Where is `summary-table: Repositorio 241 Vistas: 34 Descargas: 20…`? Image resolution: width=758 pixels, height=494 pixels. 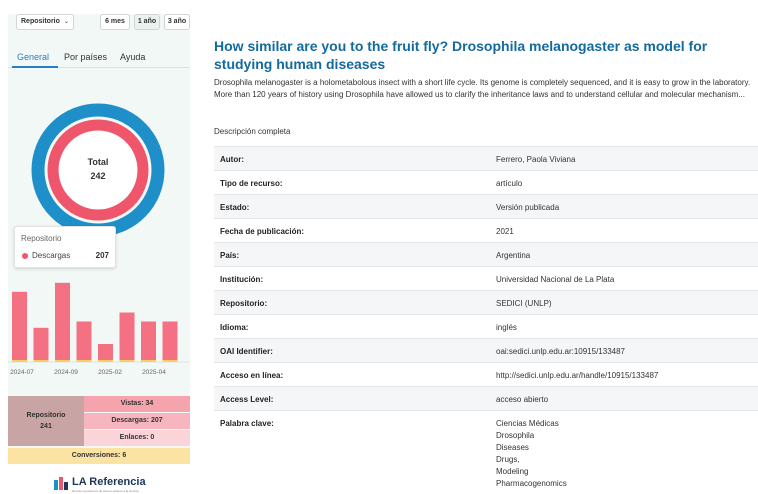
summary-table: Repositorio 241 Vistas: 34 Descargas: 20… is located at coordinates (99, 431).